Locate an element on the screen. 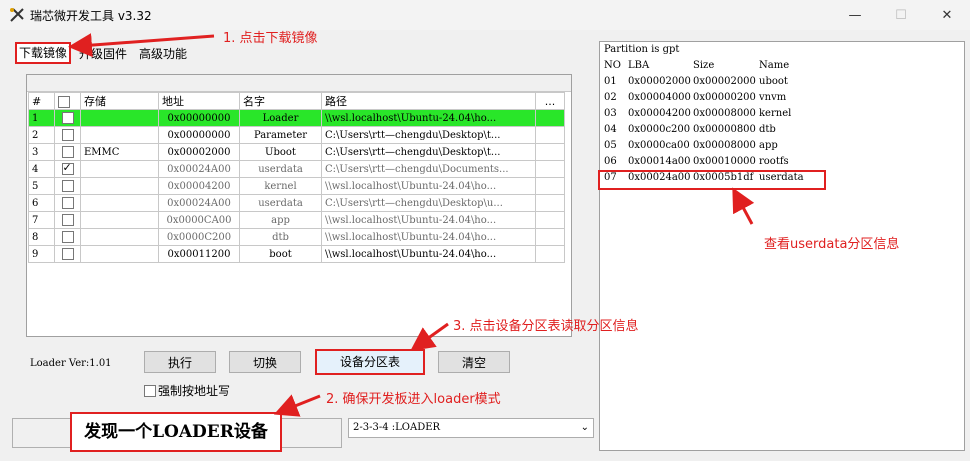  arrow-step3 is located at coordinates (429, 336).